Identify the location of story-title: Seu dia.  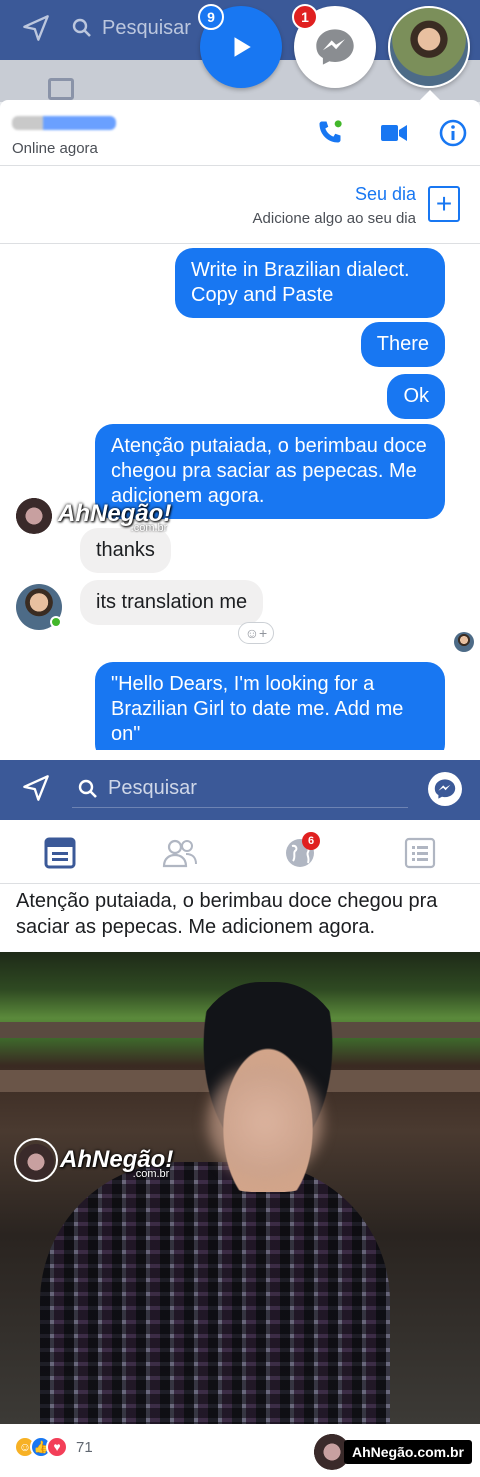
(385, 194).